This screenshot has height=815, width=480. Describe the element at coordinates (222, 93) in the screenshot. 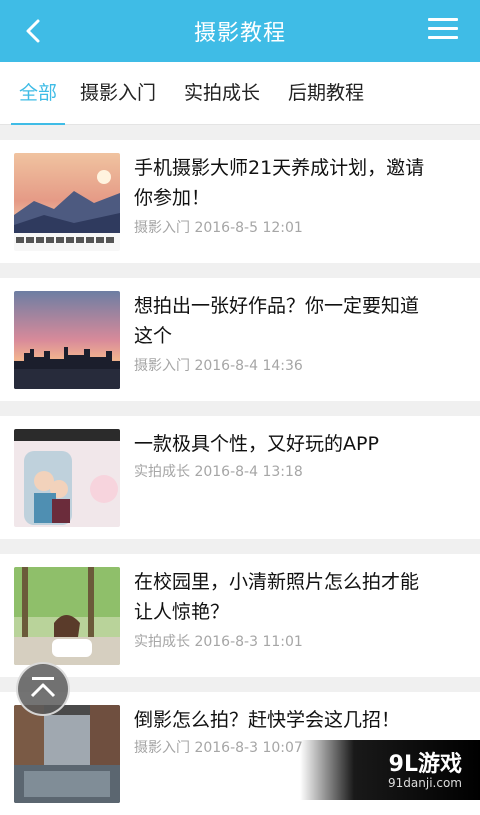

I see `tab-shooting-practice: 实拍成长` at that location.